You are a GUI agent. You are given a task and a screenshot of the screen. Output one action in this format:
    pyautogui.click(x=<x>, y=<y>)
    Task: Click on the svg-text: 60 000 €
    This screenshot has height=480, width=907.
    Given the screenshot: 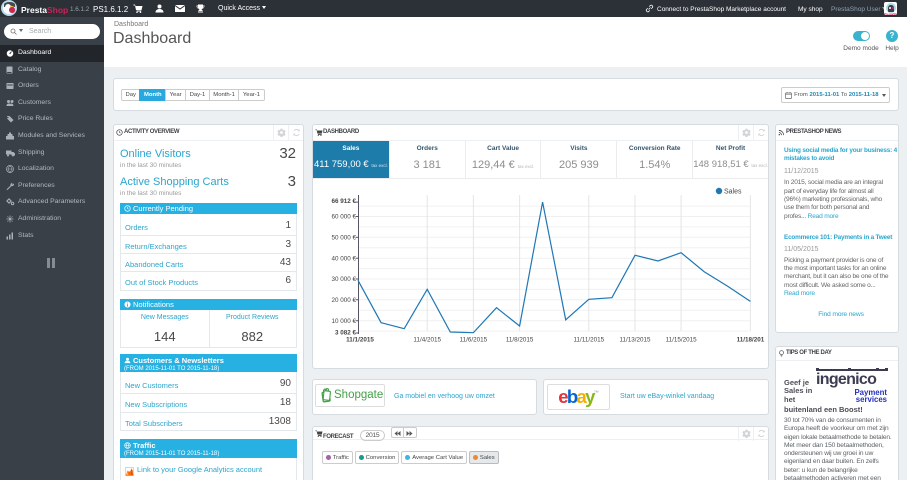 What is the action you would take?
    pyautogui.click(x=343, y=217)
    